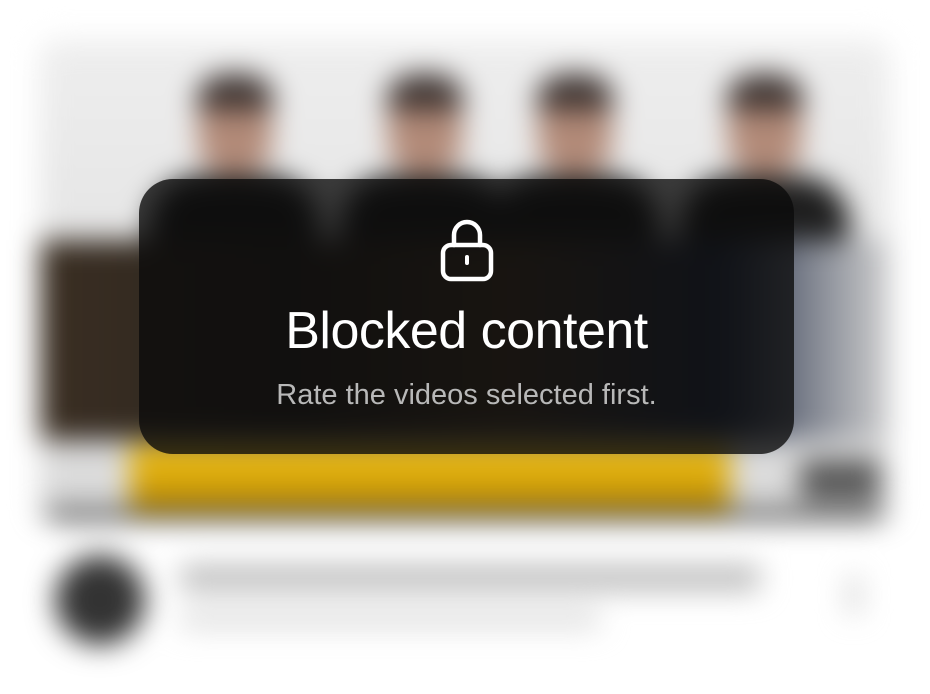  Describe the element at coordinates (430, 480) in the screenshot. I see `thumbnail-banner` at that location.